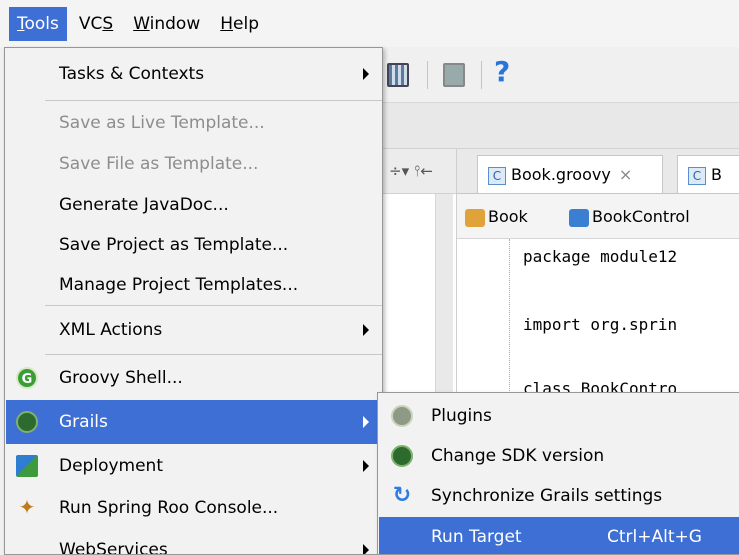  What do you see at coordinates (27, 466) in the screenshot?
I see `deployment-icon` at bounding box center [27, 466].